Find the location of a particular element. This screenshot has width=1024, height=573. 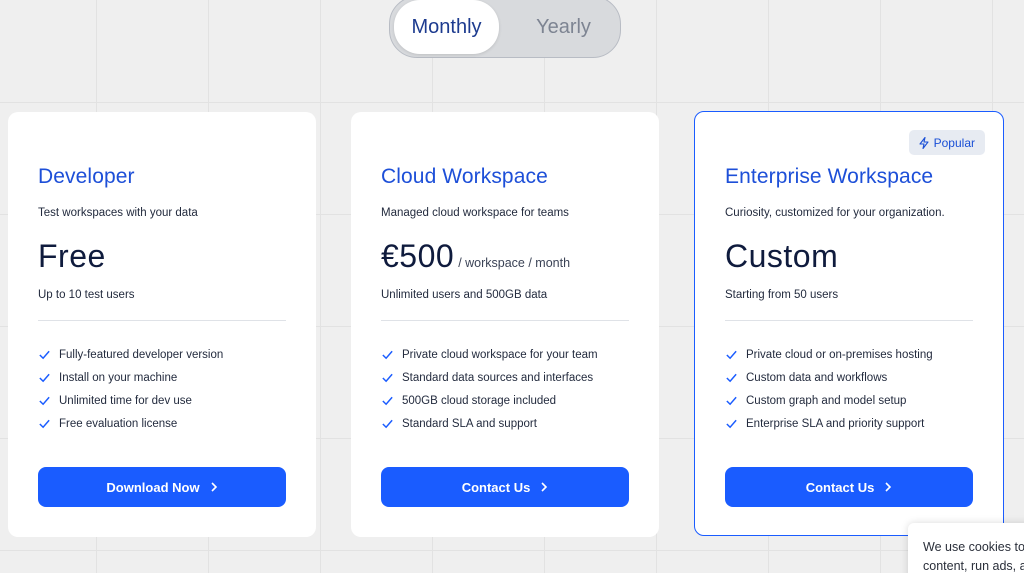

feature-item: Unlimited time for dev use is located at coordinates (130, 400).